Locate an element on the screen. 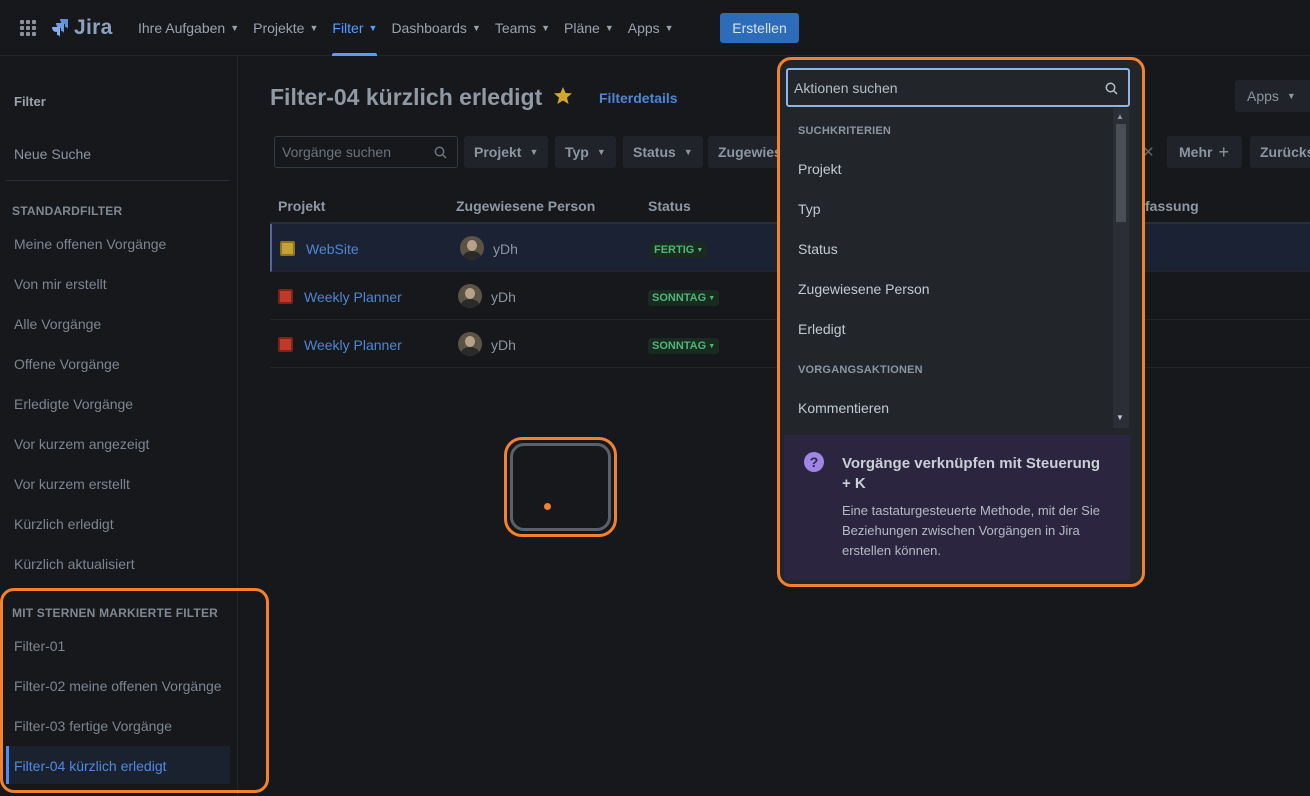 Image resolution: width=1310 pixels, height=796 pixels. star-icon is located at coordinates (563, 96).